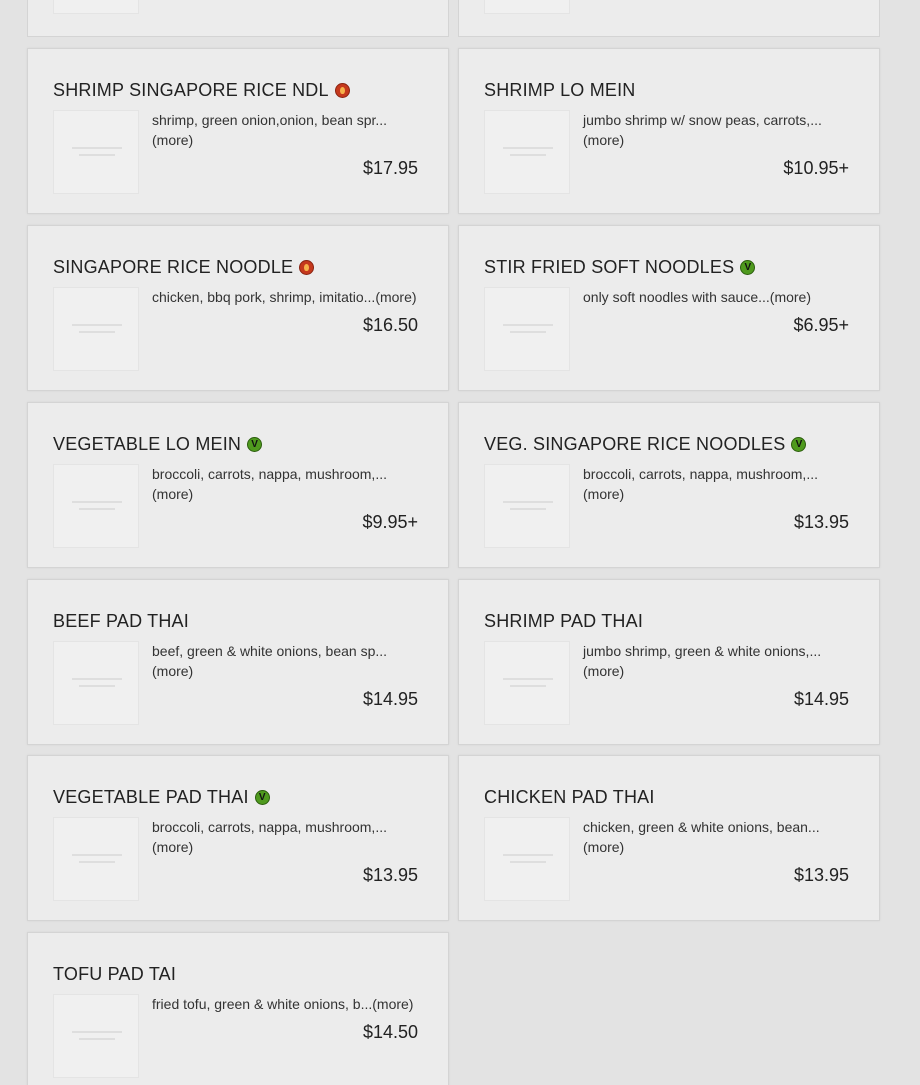  I want to click on item-price: $16.50, so click(390, 325).